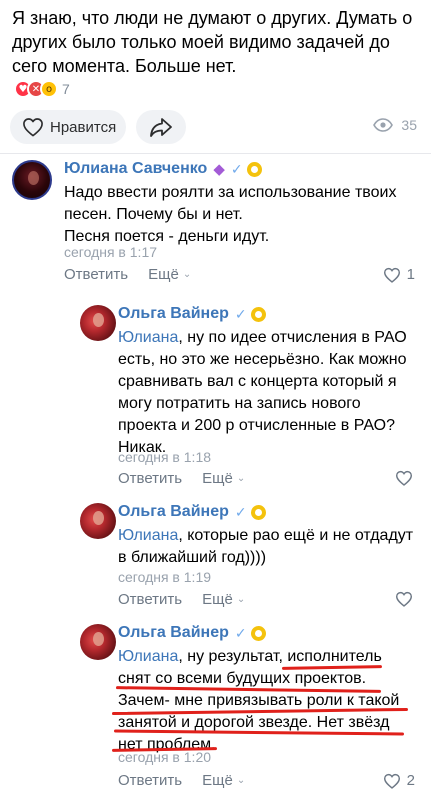 Image resolution: width=431 pixels, height=800 pixels. Describe the element at coordinates (219, 169) in the screenshot. I see `hat-emoji-icon: ◆` at that location.